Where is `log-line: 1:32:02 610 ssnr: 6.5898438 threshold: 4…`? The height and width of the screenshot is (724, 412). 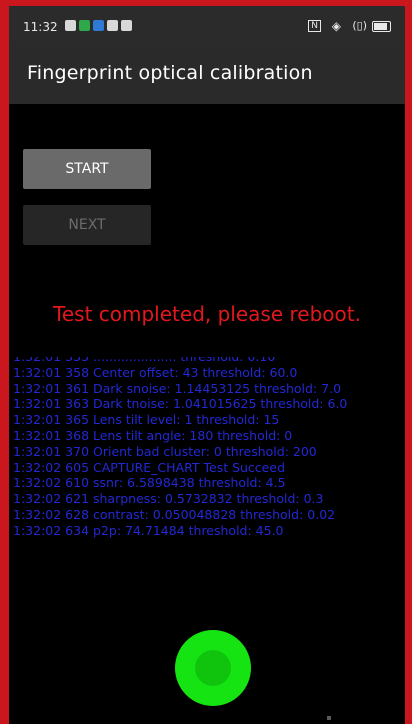
log-line: 1:32:02 610 ssnr: 6.5898438 threshold: 4… is located at coordinates (149, 483).